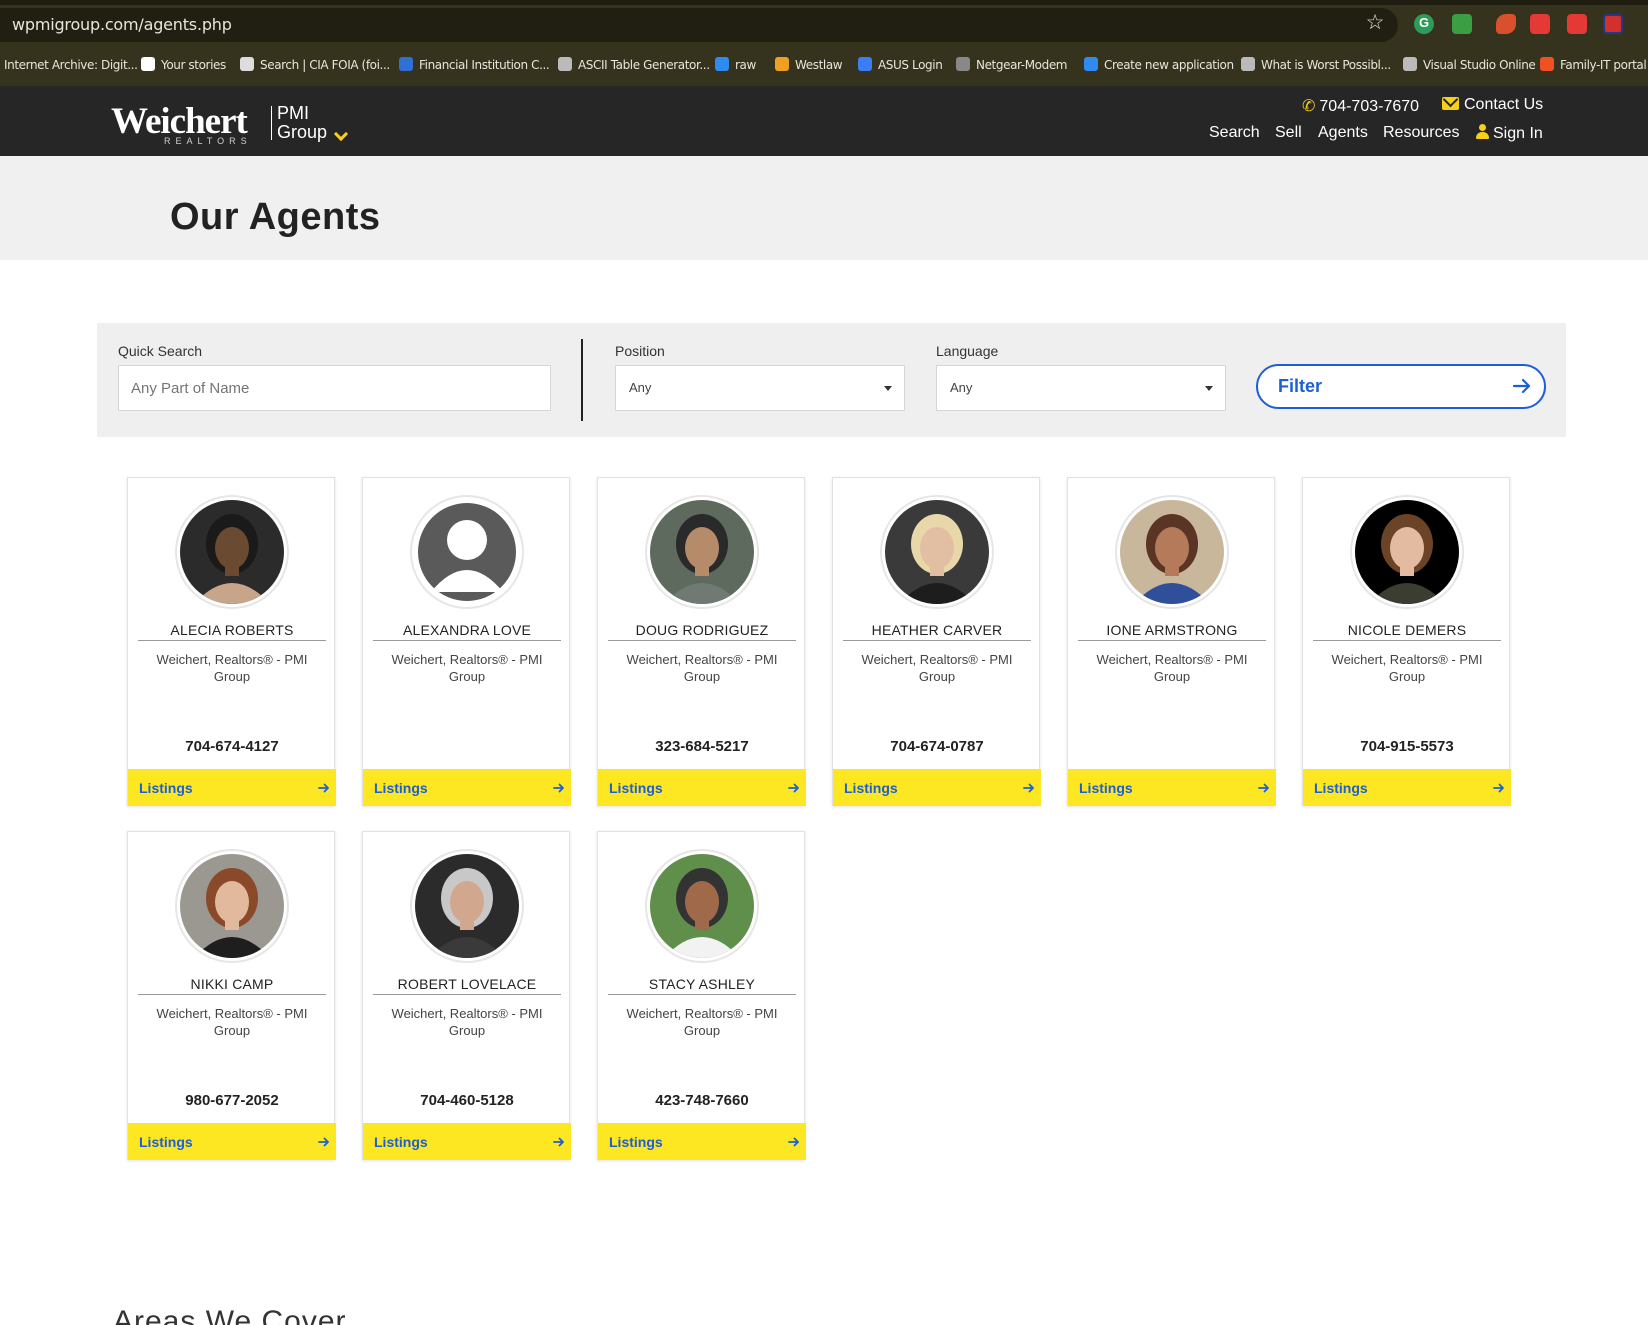  What do you see at coordinates (735, 65) in the screenshot?
I see `bookmark-item: raw` at bounding box center [735, 65].